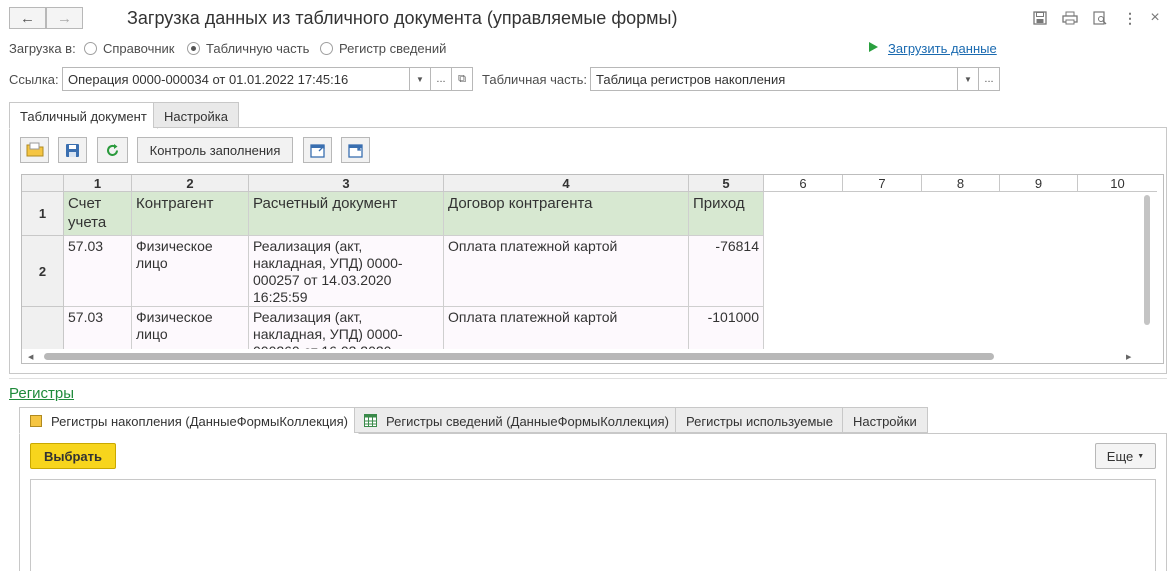 This screenshot has width=1174, height=571. Describe the element at coordinates (1039, 183) in the screenshot. I see `col-header: 9` at that location.